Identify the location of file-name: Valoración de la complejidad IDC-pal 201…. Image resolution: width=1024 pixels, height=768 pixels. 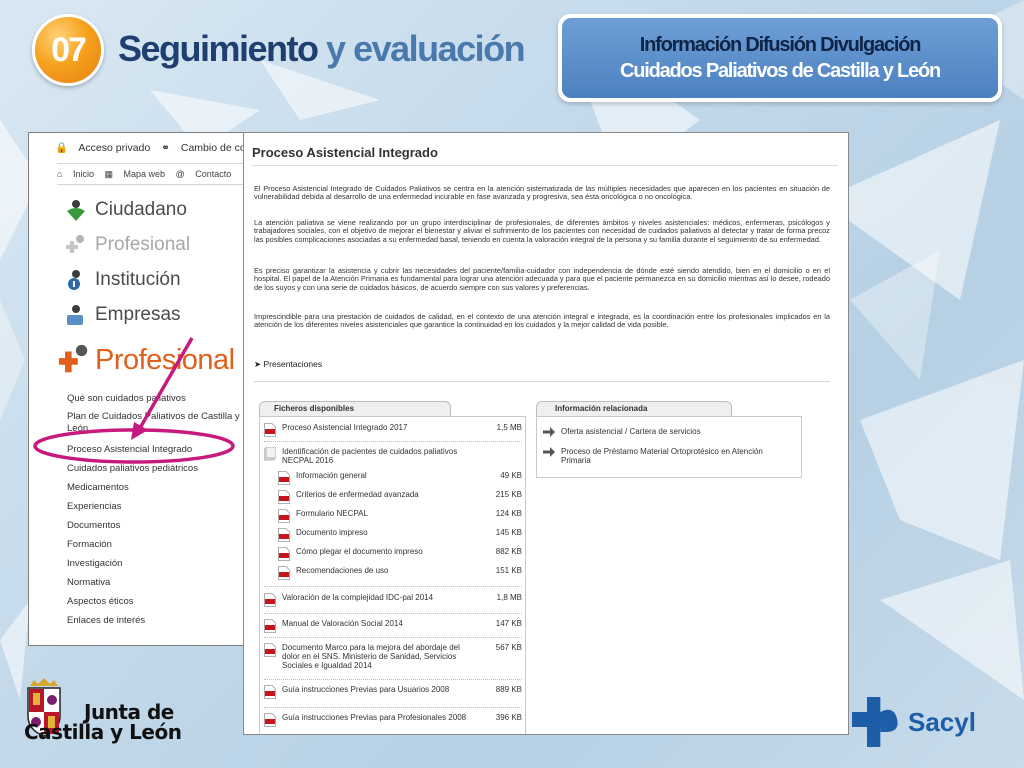
(358, 597).